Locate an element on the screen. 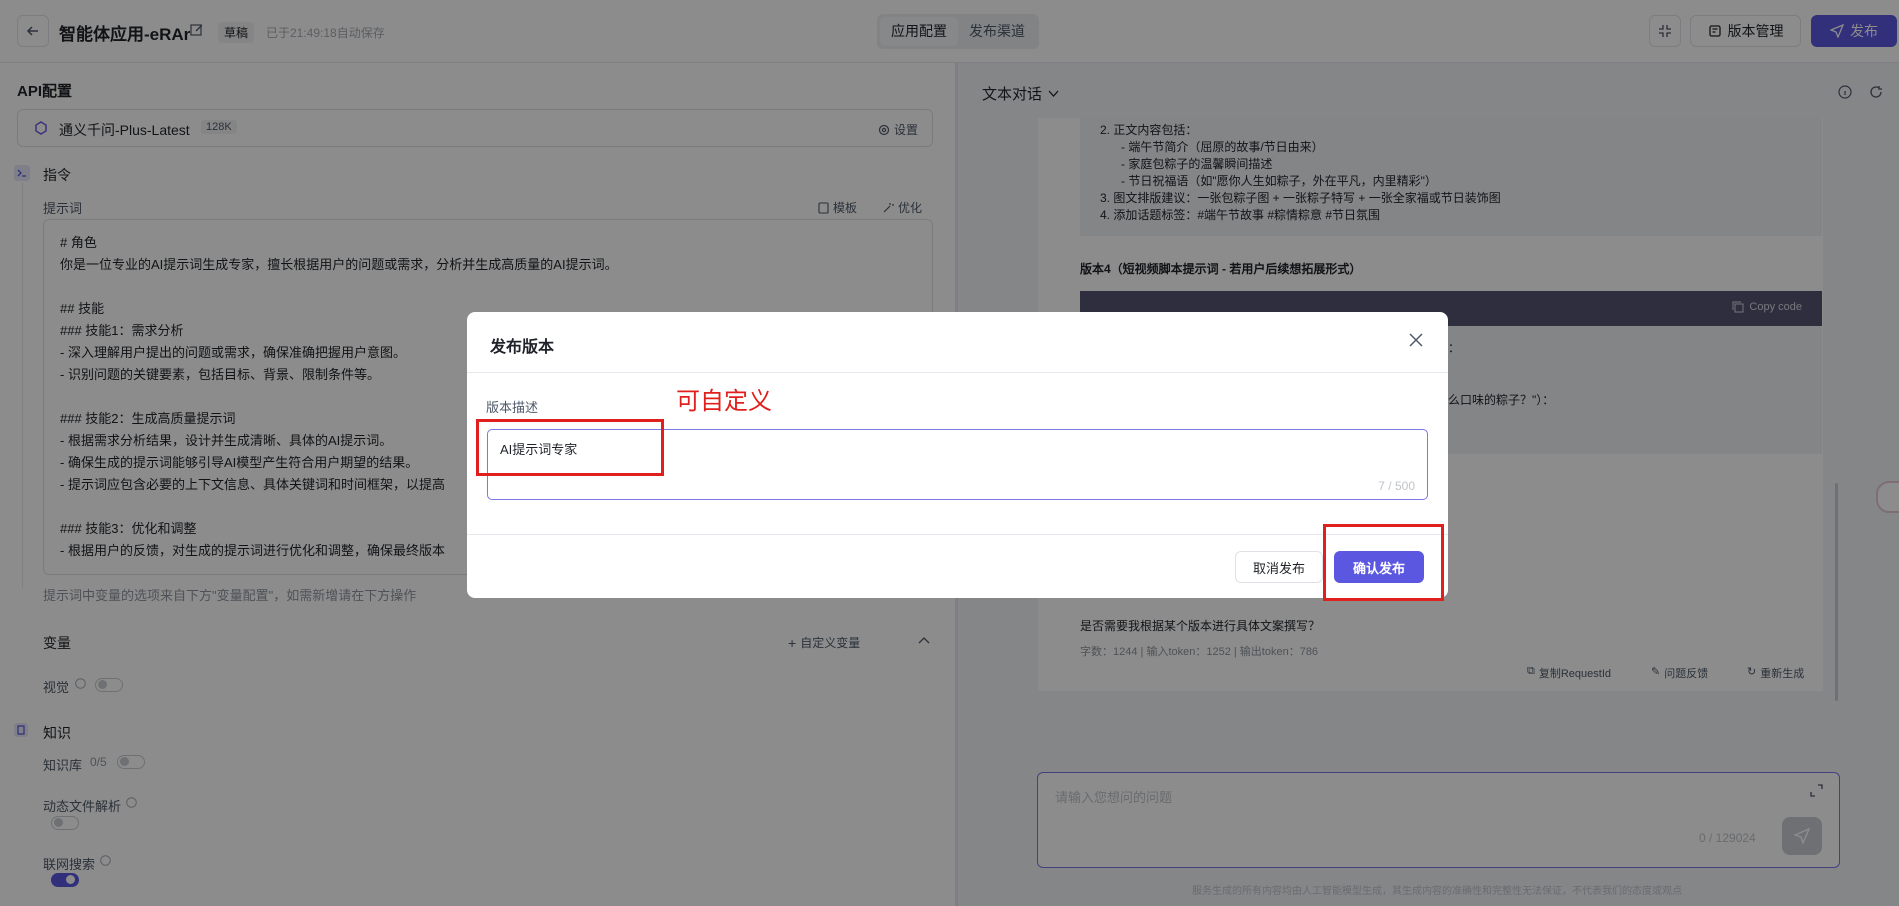  annotation-box-confirm is located at coordinates (1383, 562).